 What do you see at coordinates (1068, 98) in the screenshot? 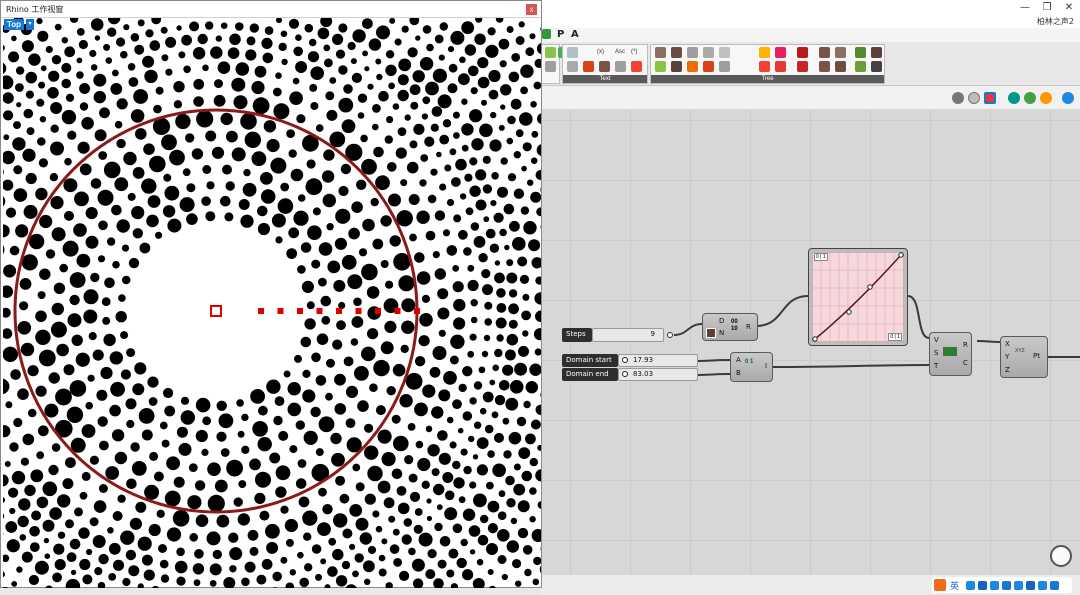
I see `view-options-icon` at bounding box center [1068, 98].